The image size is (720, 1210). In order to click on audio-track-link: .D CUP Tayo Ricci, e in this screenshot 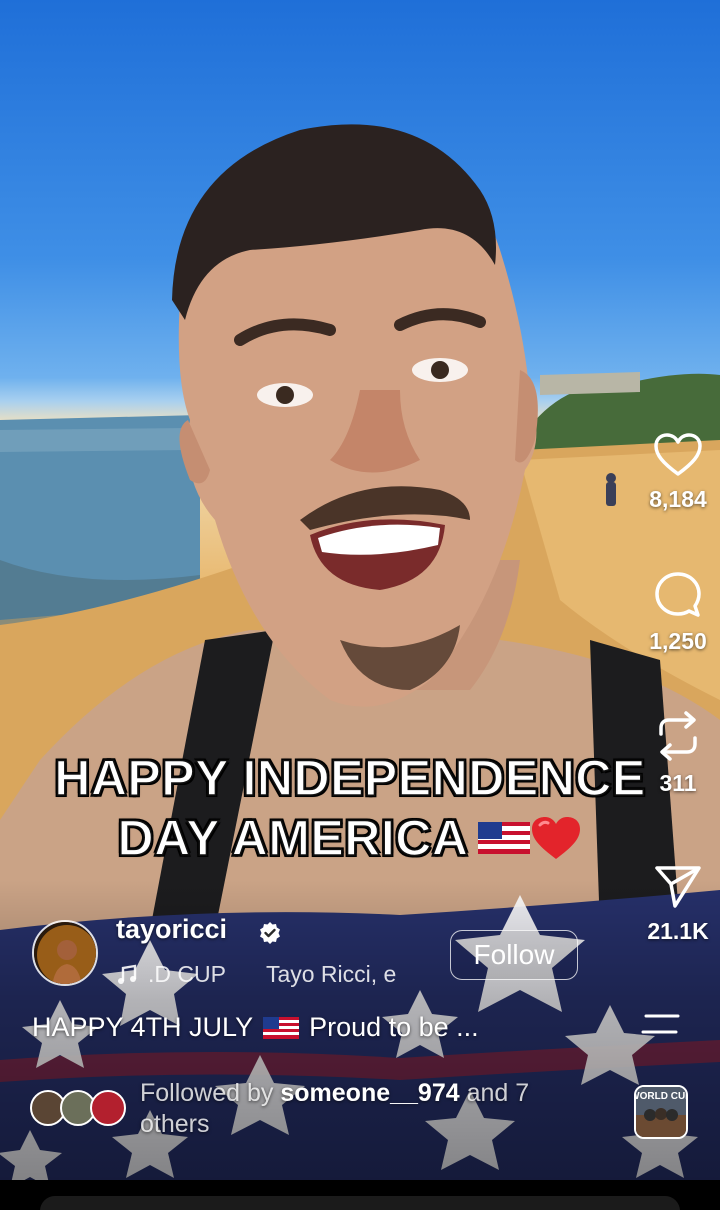, I will do `click(256, 974)`.